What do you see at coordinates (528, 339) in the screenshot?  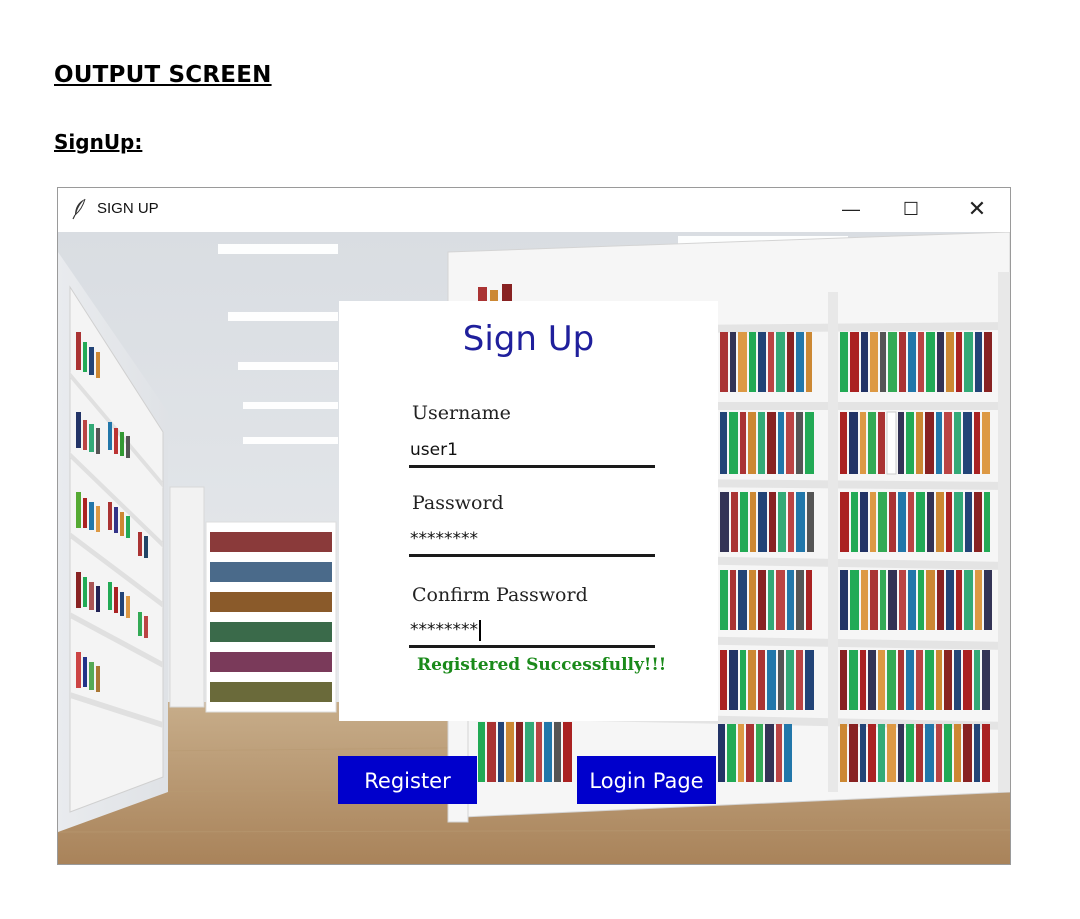 I see `form-title: Sign Up` at bounding box center [528, 339].